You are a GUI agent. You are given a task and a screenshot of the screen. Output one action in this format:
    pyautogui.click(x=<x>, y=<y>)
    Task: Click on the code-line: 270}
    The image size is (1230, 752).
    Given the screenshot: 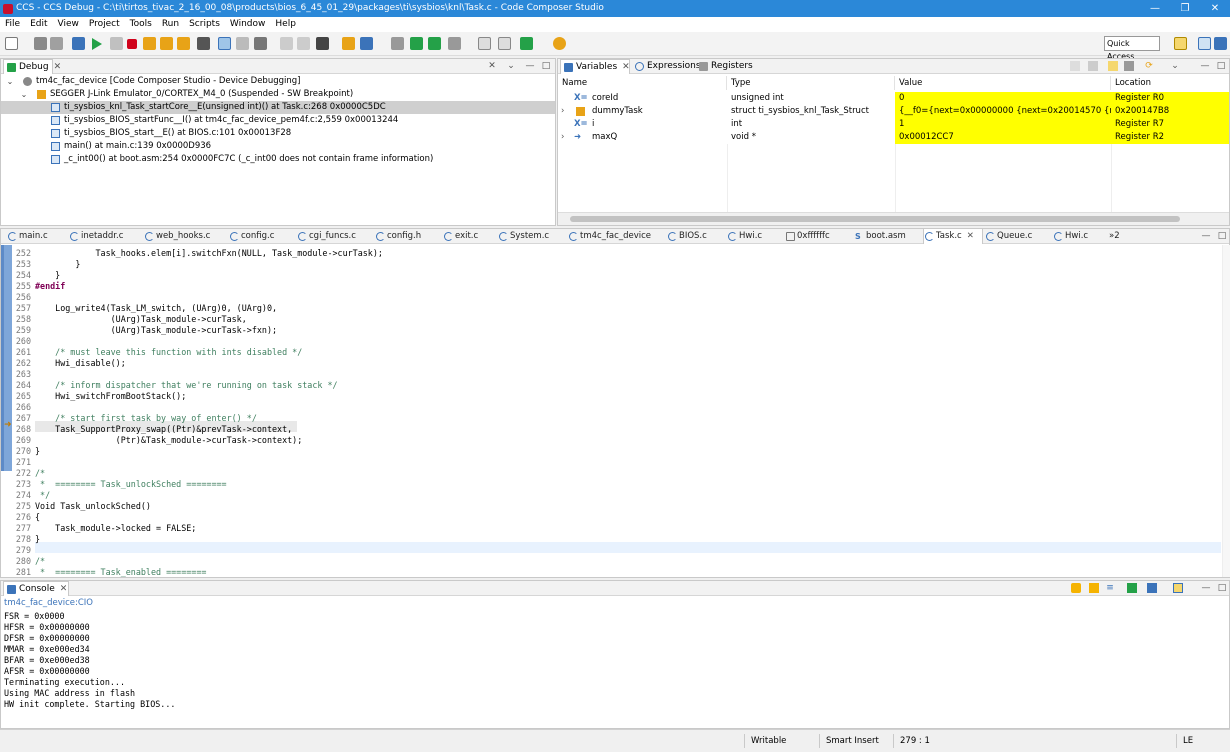 What is the action you would take?
    pyautogui.click(x=610, y=451)
    